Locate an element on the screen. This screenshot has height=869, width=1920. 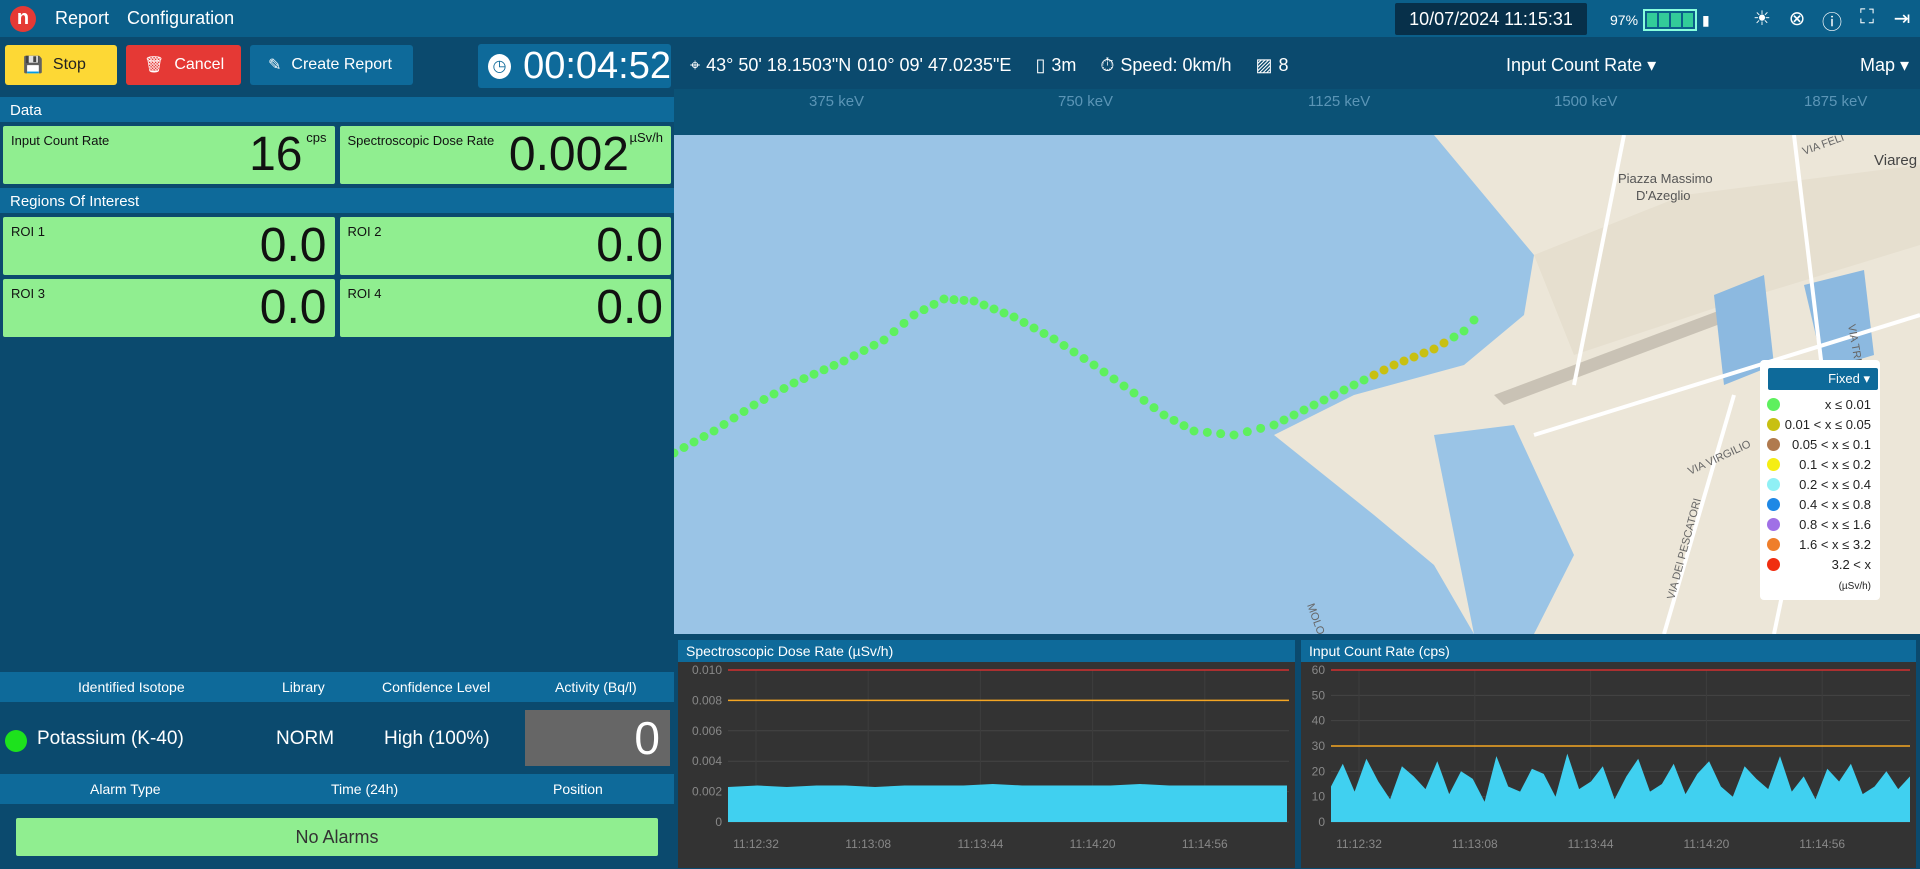
photo-icon: ▨ is located at coordinates (1264, 65).